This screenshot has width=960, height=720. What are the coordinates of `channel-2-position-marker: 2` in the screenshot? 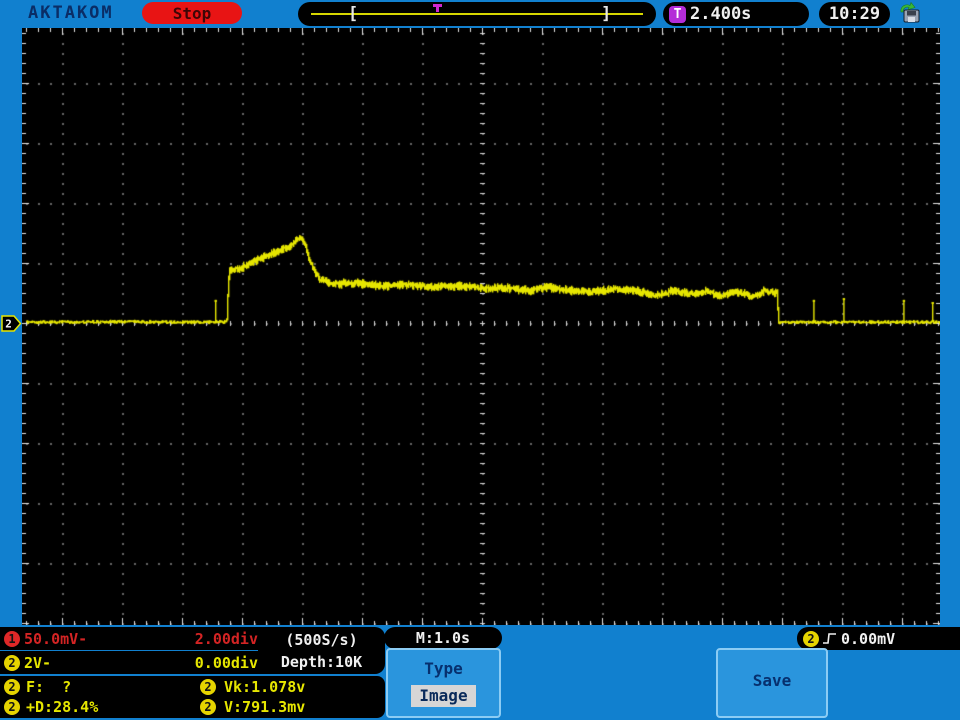 It's located at (11, 323).